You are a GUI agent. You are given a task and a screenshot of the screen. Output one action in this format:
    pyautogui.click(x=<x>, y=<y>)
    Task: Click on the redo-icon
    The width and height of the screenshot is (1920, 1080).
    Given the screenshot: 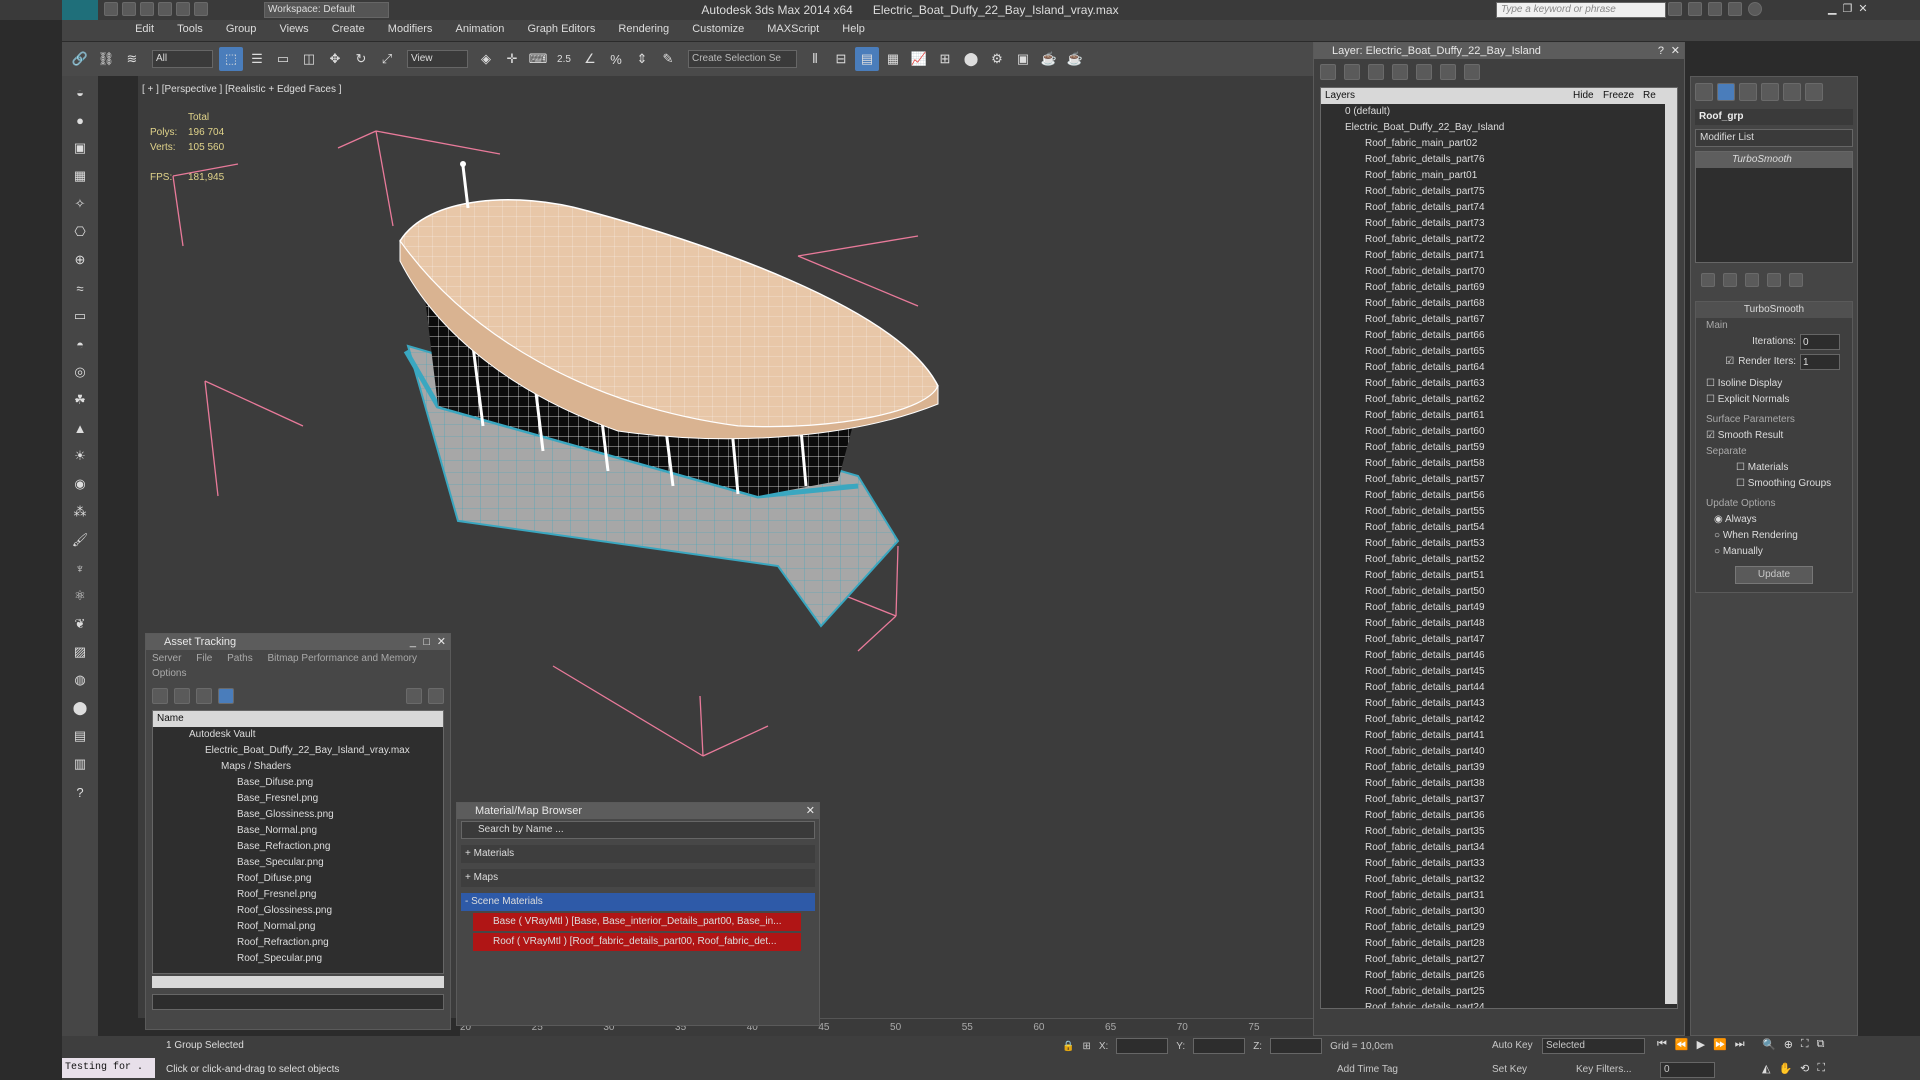 What is the action you would take?
    pyautogui.click(x=183, y=9)
    